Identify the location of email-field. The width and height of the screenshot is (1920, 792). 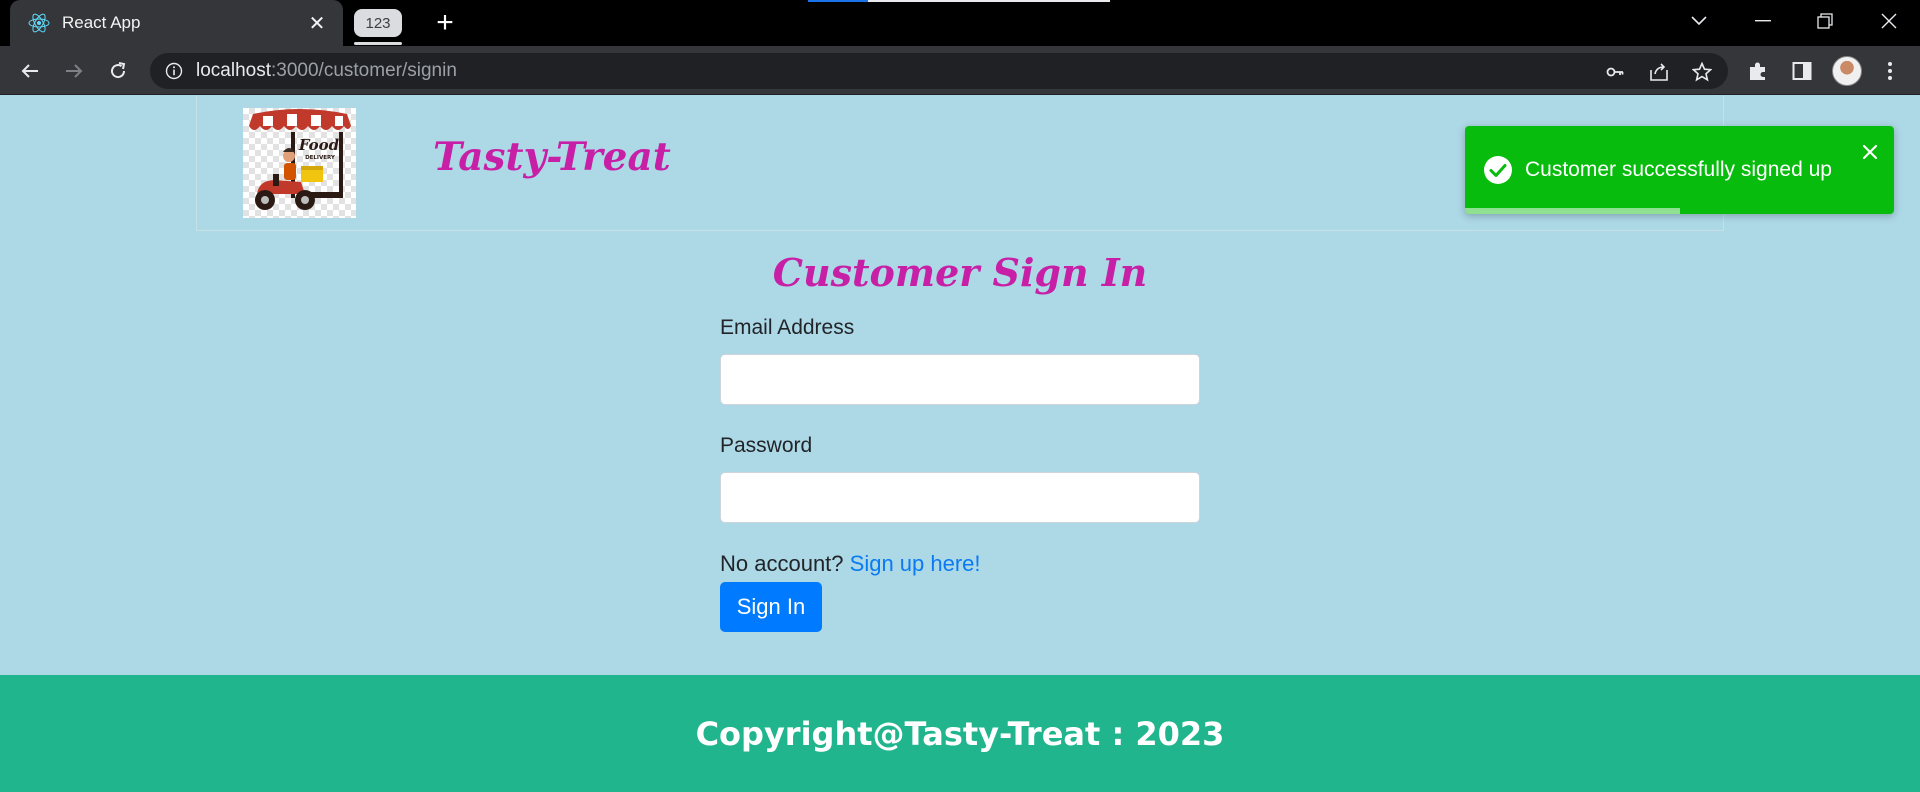
(960, 379).